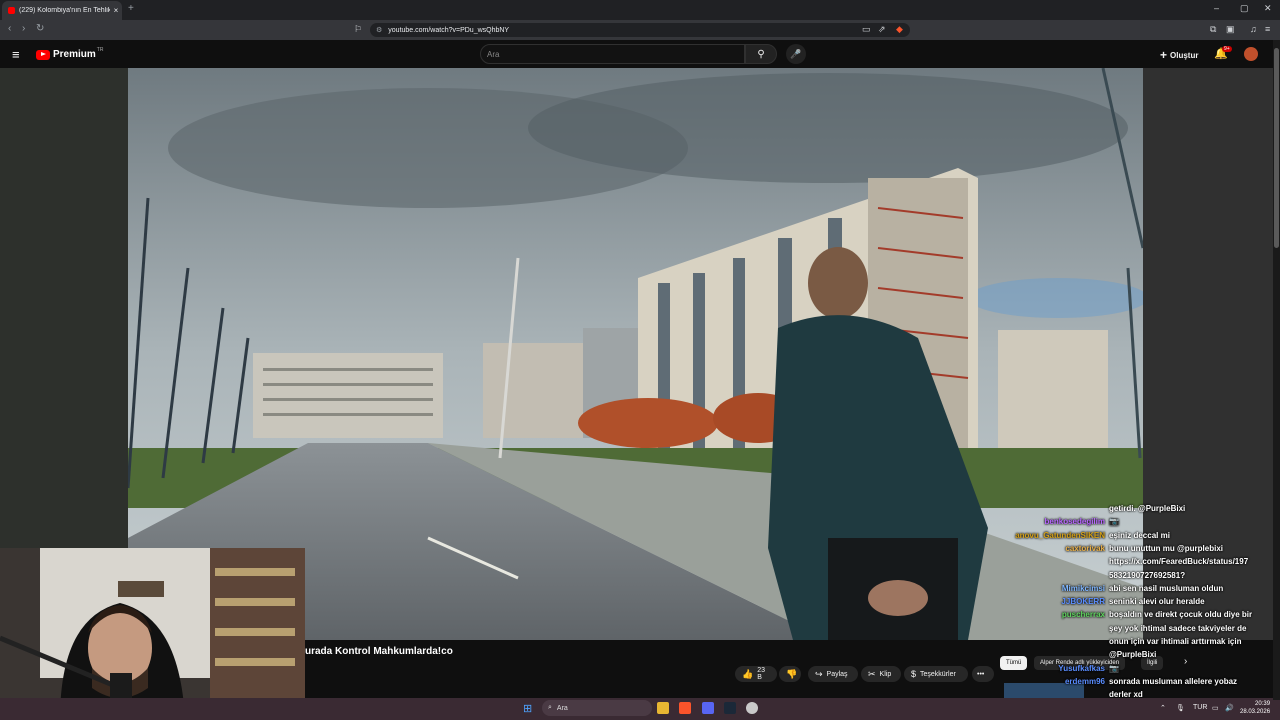  I want to click on chat-message-text: onun için var ihtimali arttırmak için, so click(1175, 641).